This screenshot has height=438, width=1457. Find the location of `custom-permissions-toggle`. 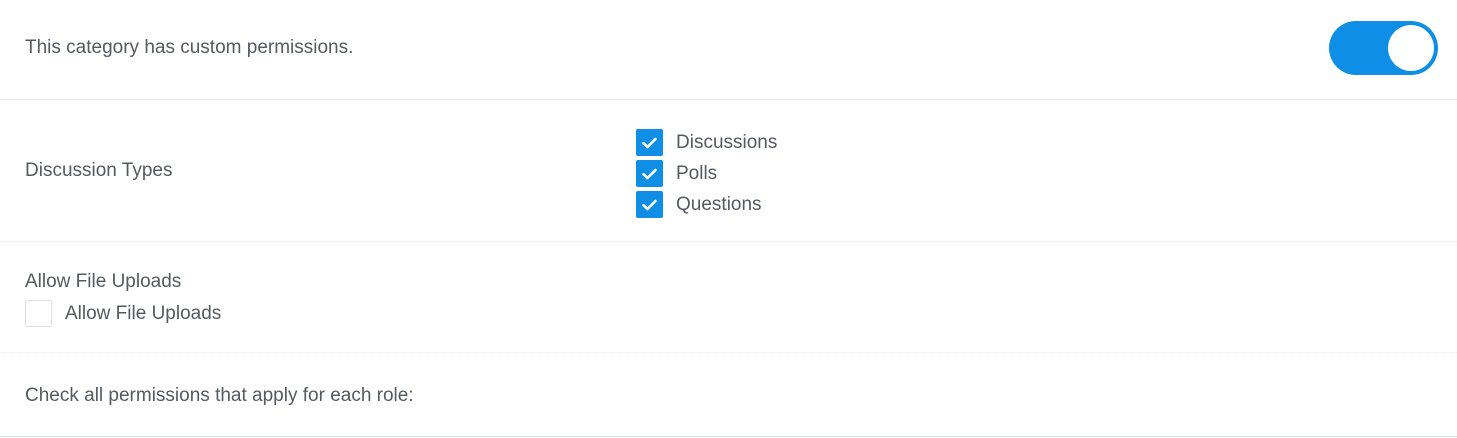

custom-permissions-toggle is located at coordinates (1383, 48).